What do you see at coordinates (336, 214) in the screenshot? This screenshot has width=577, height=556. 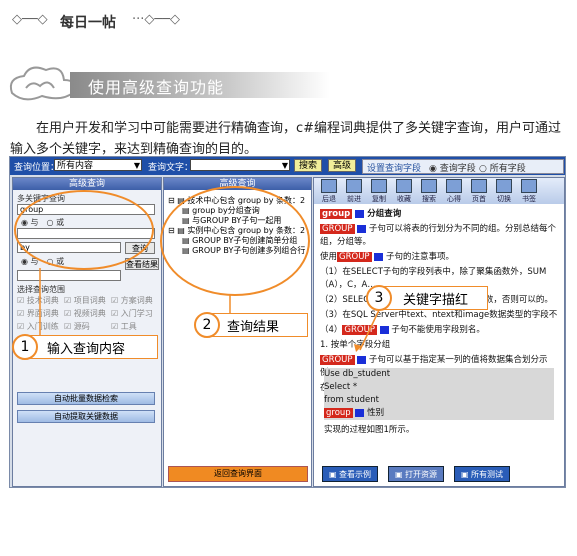 I see `keyword-highlight: group` at bounding box center [336, 214].